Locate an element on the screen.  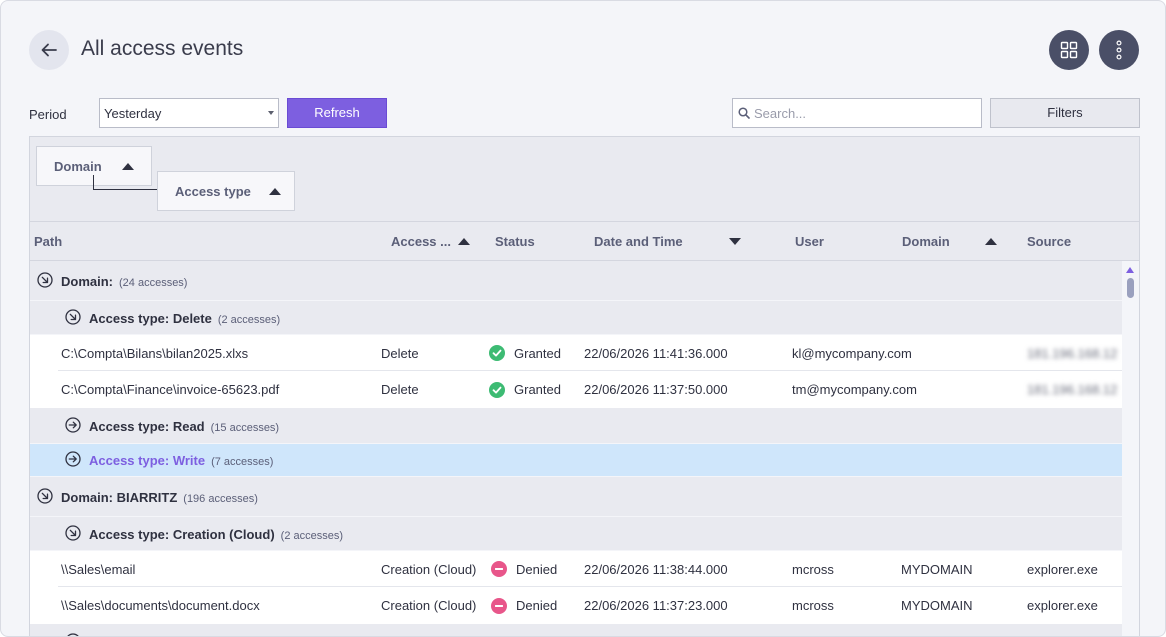
more-options-button is located at coordinates (1119, 50).